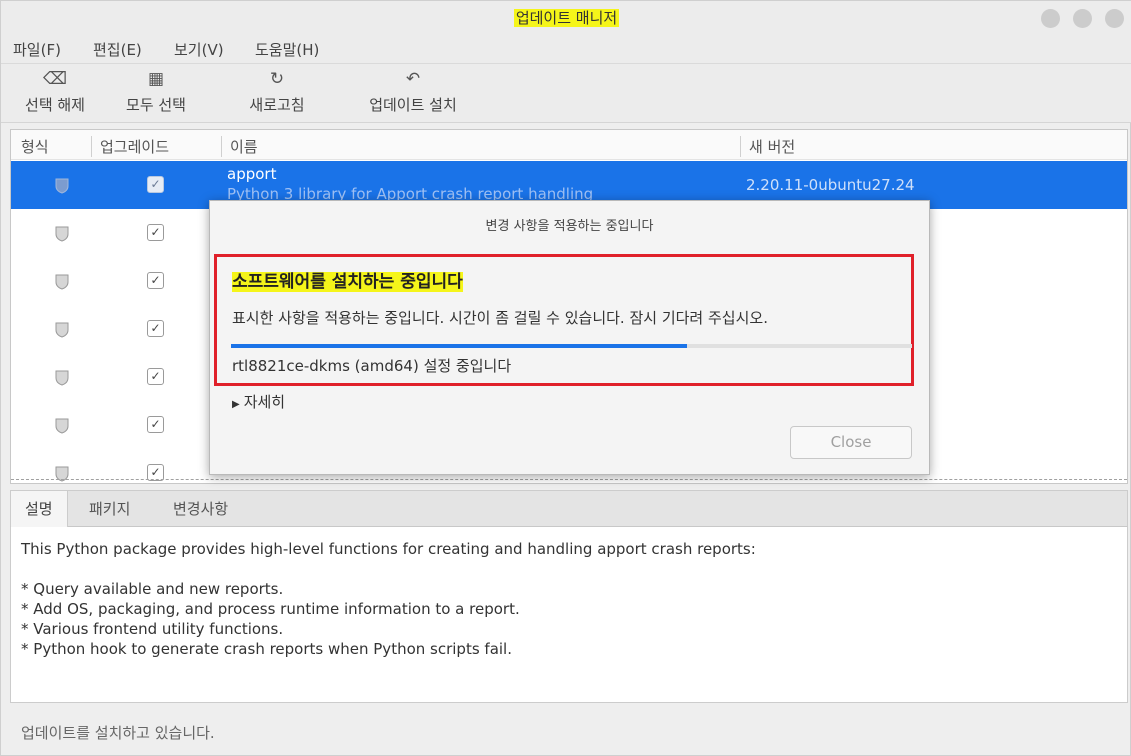 This screenshot has width=1131, height=756. I want to click on clear-selection-label: 선택 해제, so click(55, 105).